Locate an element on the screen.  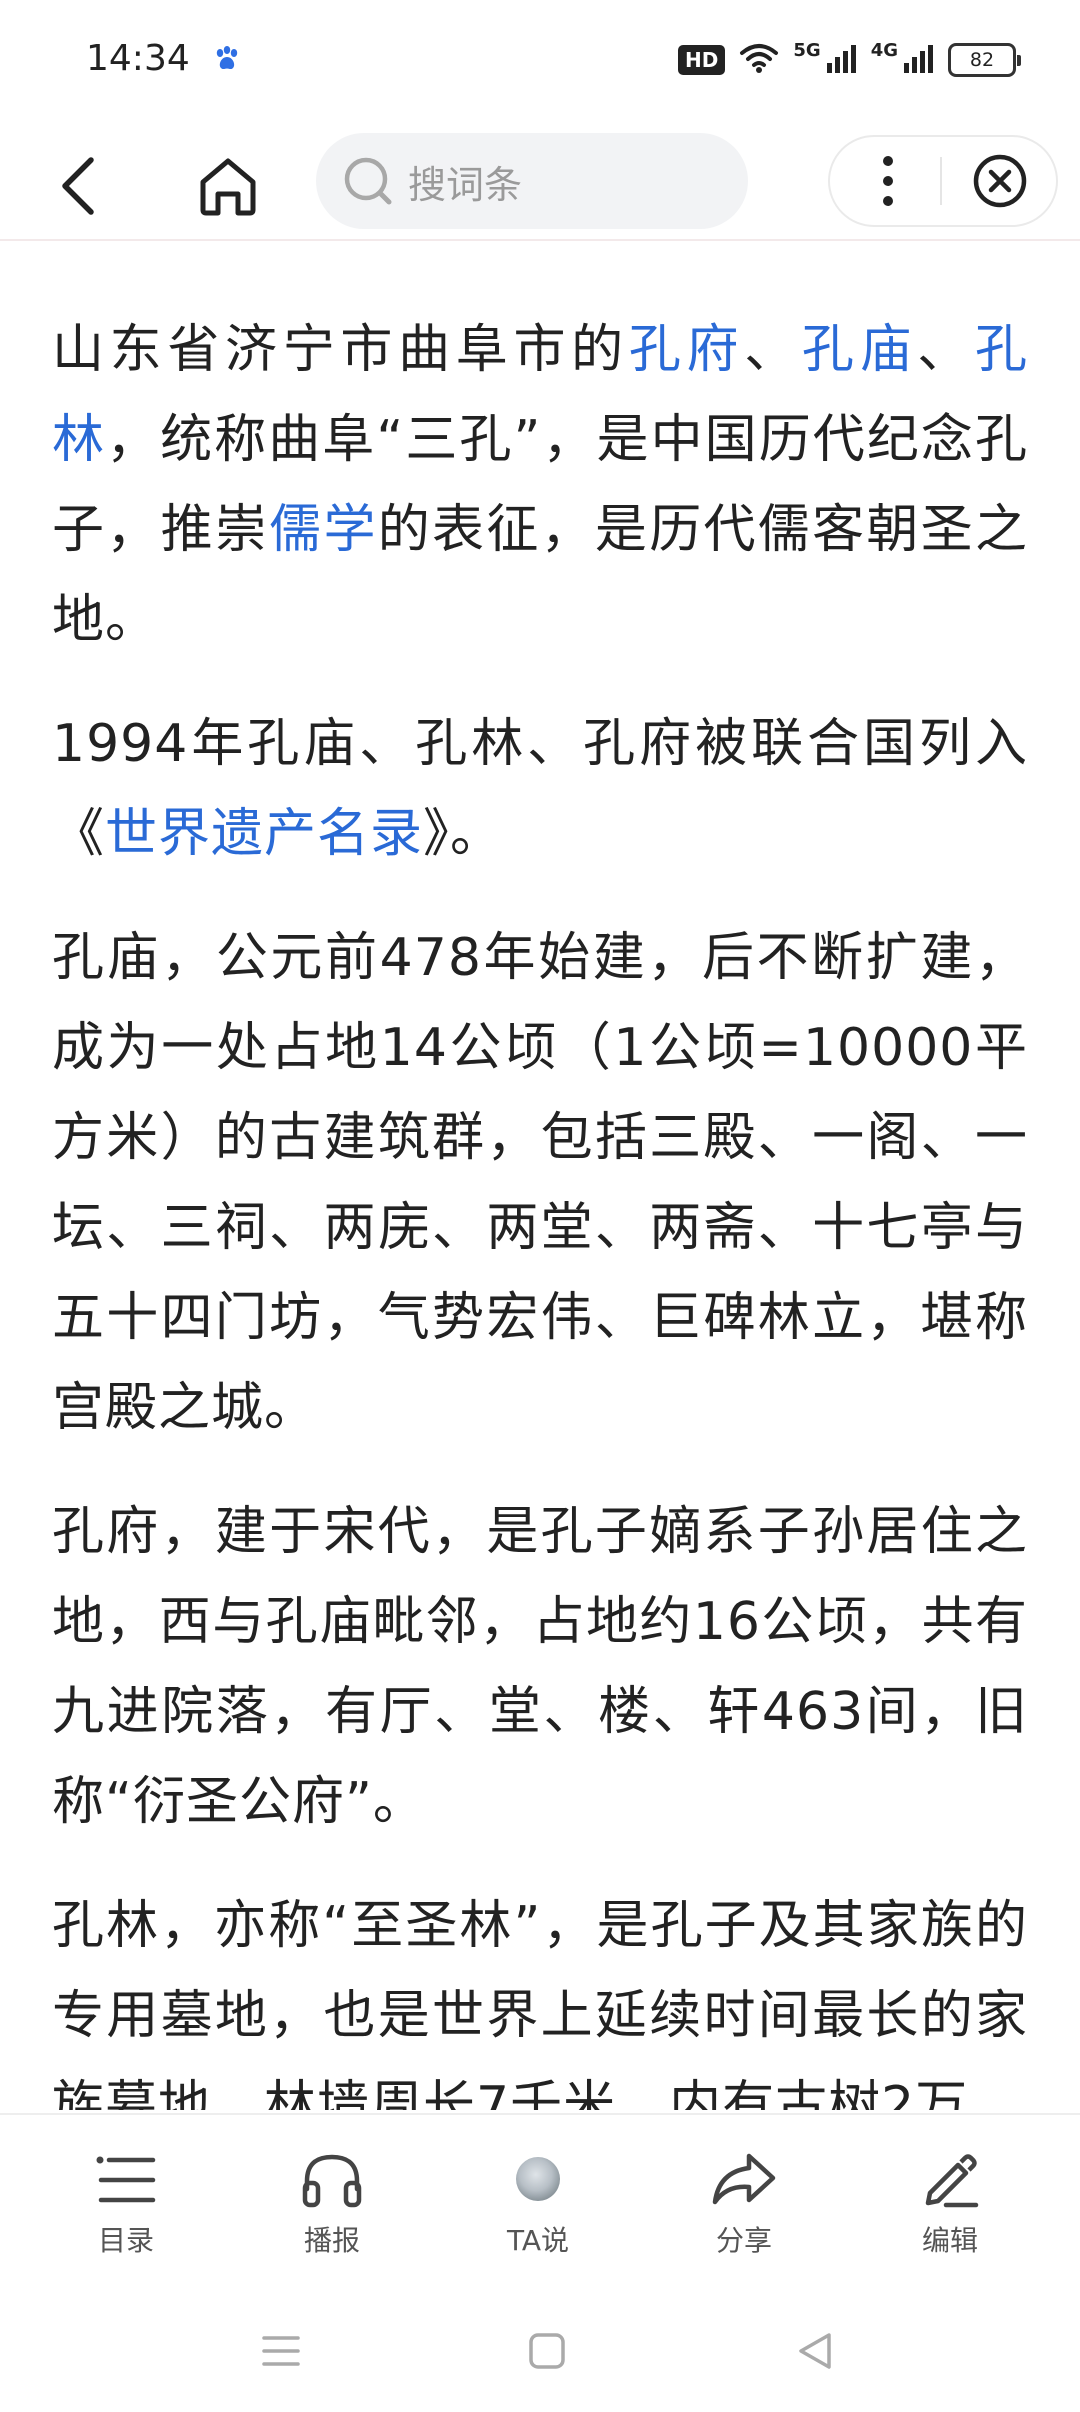
nav-share-label: 分享 is located at coordinates (743, 2240).